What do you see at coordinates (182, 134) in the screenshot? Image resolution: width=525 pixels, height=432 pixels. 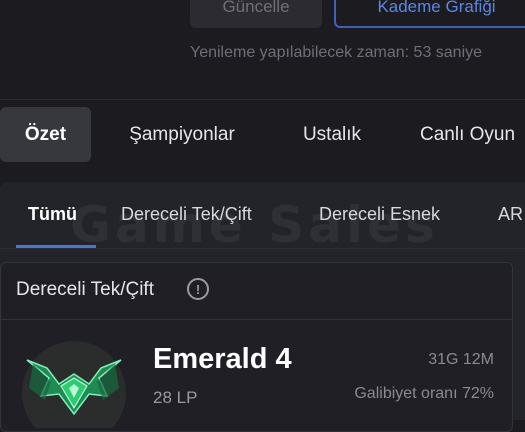 I see `tab-champions: Şampiyonlar` at bounding box center [182, 134].